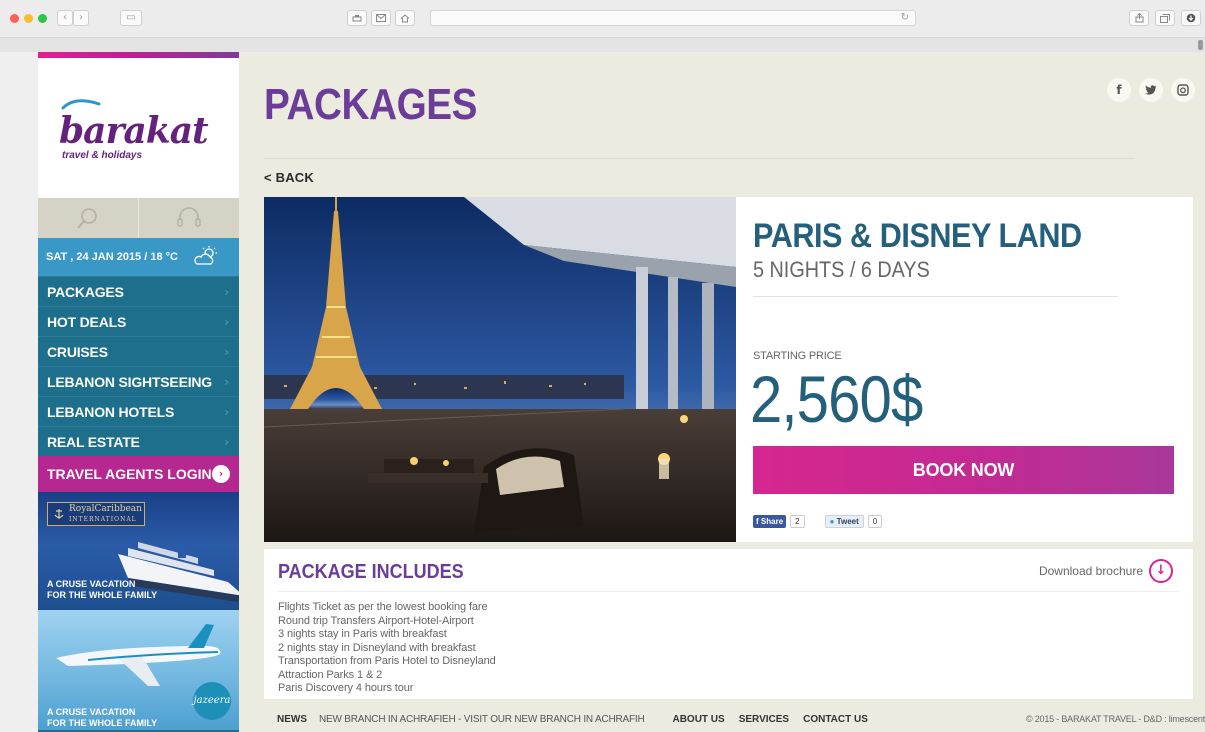 The height and width of the screenshot is (732, 1205). I want to click on twitter-icon: ●, so click(832, 521).